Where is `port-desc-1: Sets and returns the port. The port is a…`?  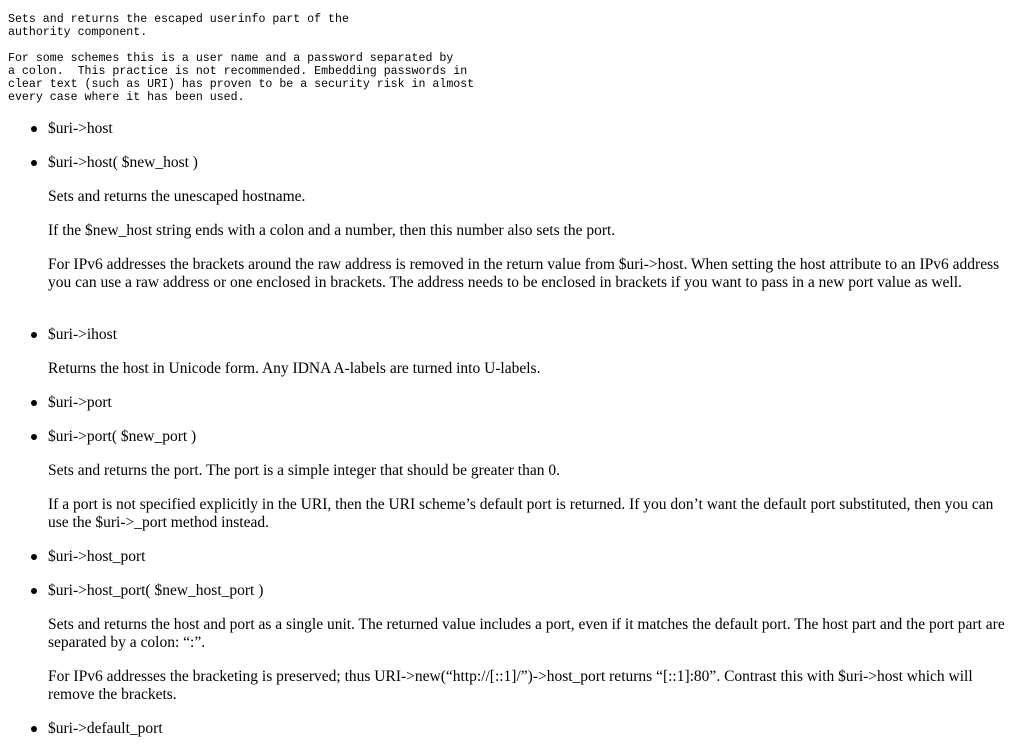 port-desc-1: Sets and returns the port. The port is a… is located at coordinates (304, 470).